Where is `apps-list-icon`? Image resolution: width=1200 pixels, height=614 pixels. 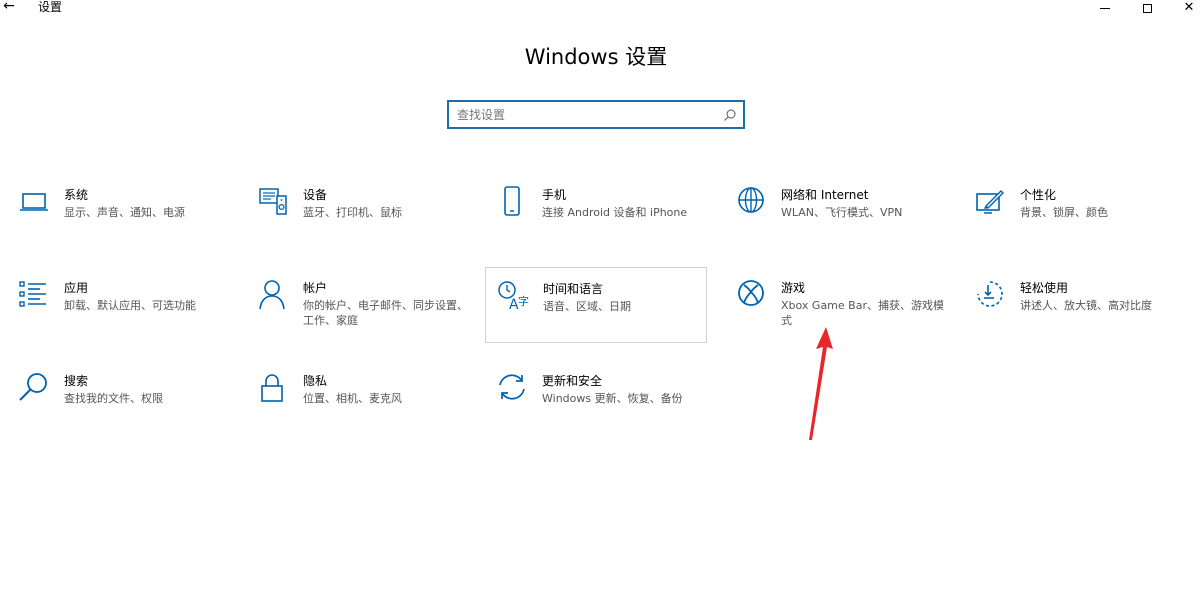
apps-list-icon is located at coordinates (34, 295).